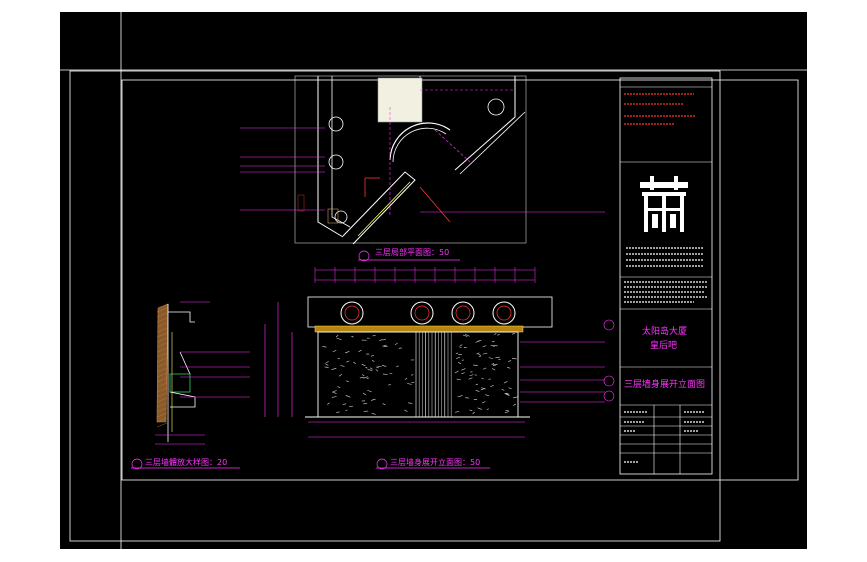  What do you see at coordinates (379, 208) in the screenshot?
I see `plan-diagonal-wall` at bounding box center [379, 208].